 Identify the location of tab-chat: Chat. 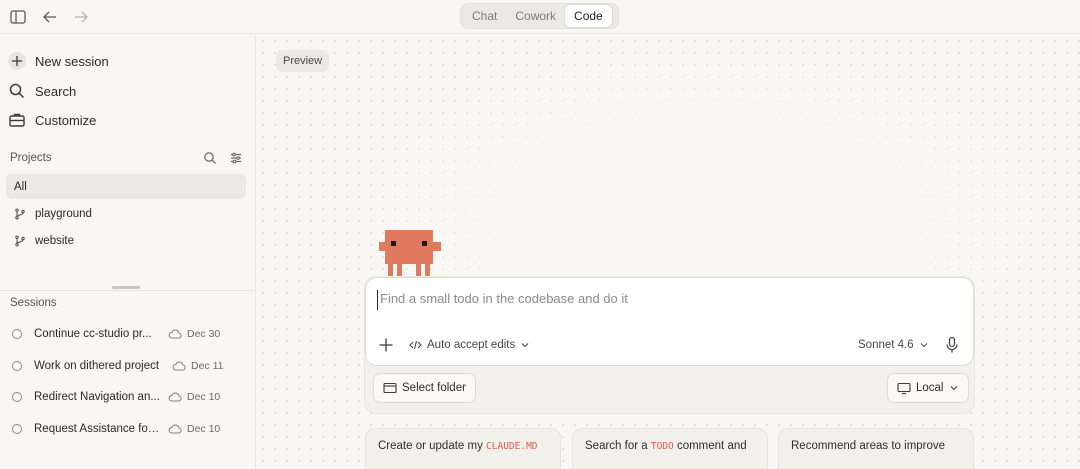
(484, 16).